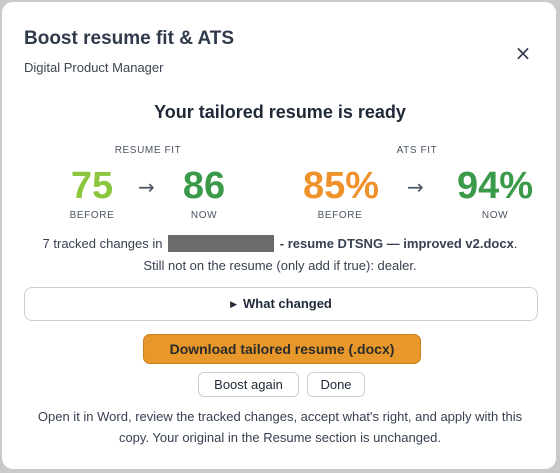  What do you see at coordinates (515, 243) in the screenshot?
I see `tracked-changes-suffix: .` at bounding box center [515, 243].